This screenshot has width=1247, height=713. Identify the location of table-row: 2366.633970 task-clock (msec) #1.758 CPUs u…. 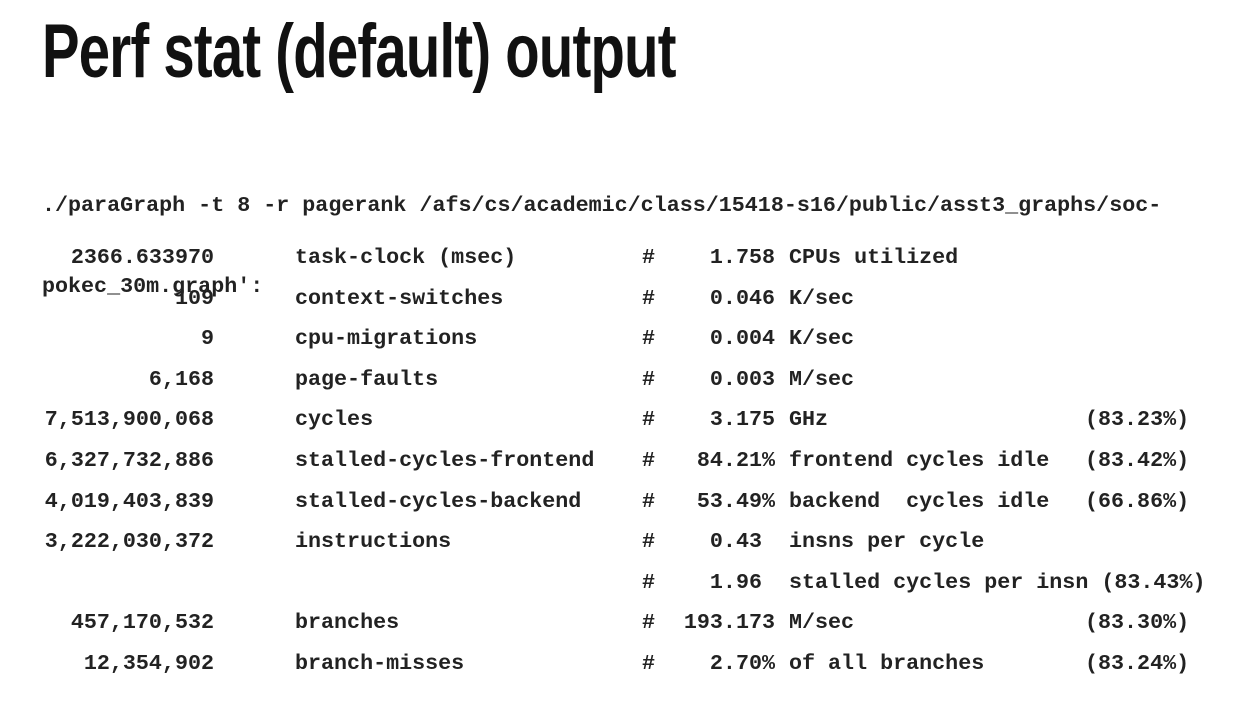
(623, 260).